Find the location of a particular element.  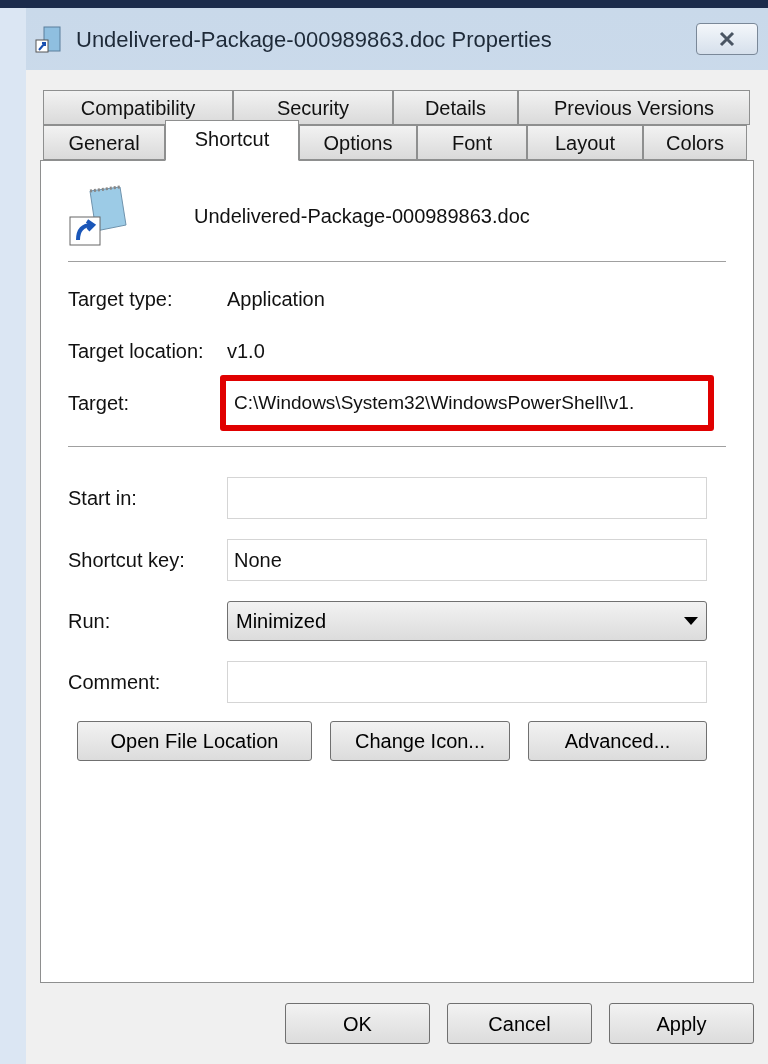

dialog-button: OK is located at coordinates (357, 1023).